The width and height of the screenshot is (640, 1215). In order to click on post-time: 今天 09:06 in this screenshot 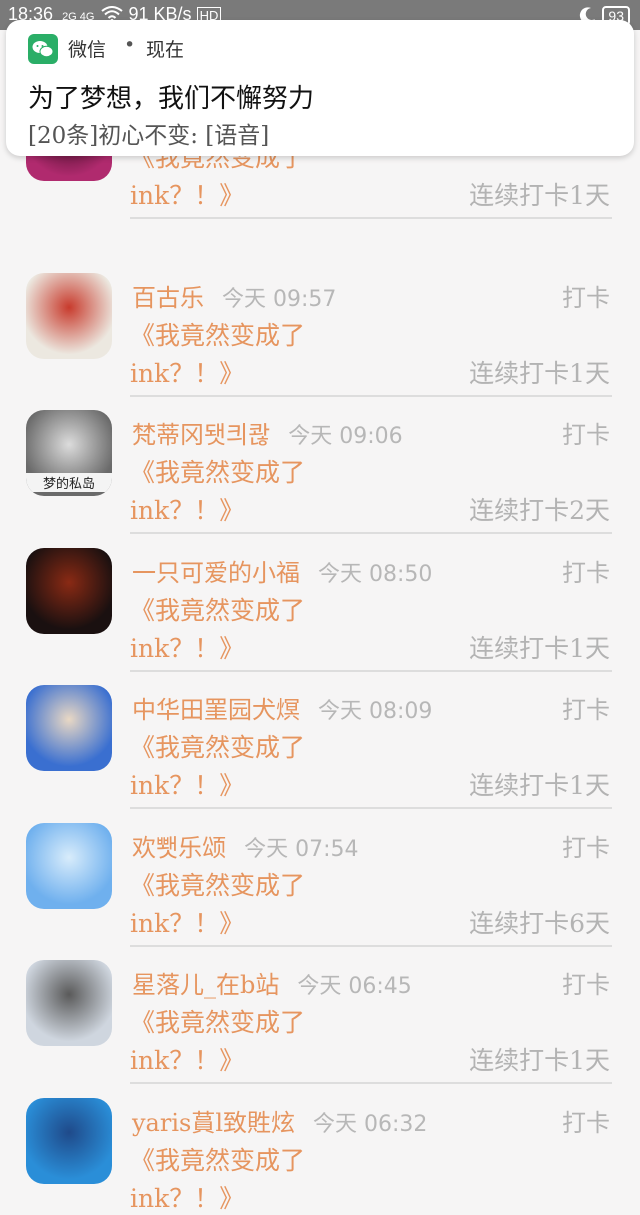, I will do `click(345, 436)`.